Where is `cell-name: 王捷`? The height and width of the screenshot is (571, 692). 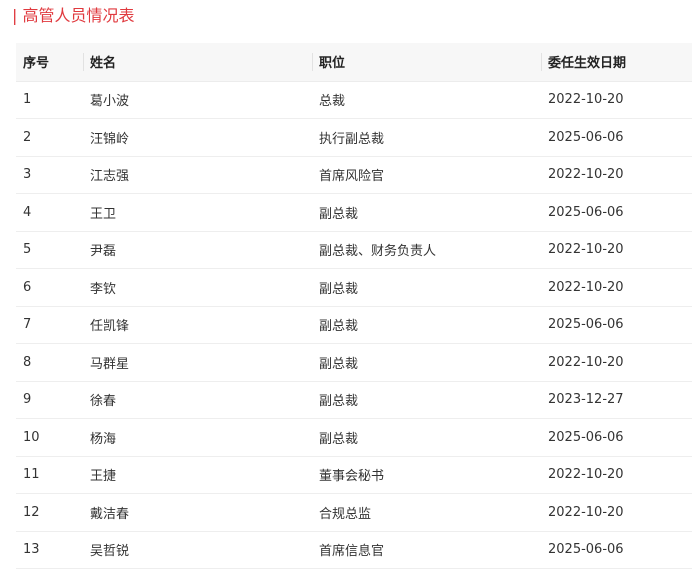
cell-name: 王捷 is located at coordinates (103, 477).